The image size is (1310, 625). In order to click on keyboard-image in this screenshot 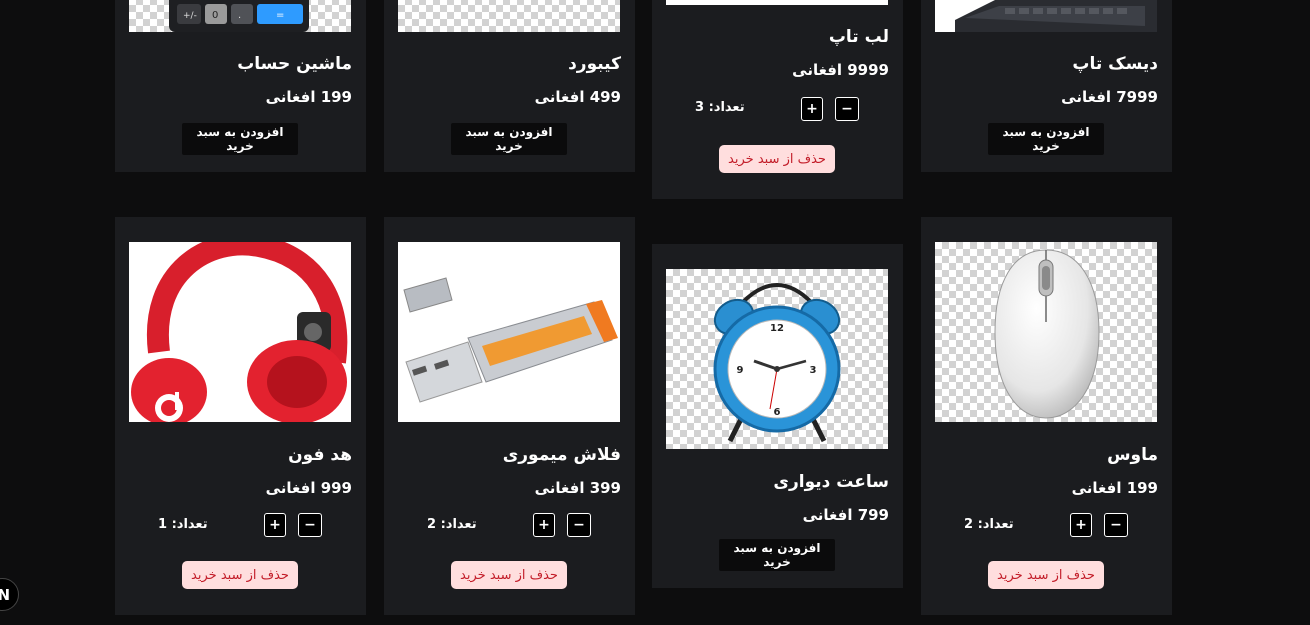, I will do `click(509, 16)`.